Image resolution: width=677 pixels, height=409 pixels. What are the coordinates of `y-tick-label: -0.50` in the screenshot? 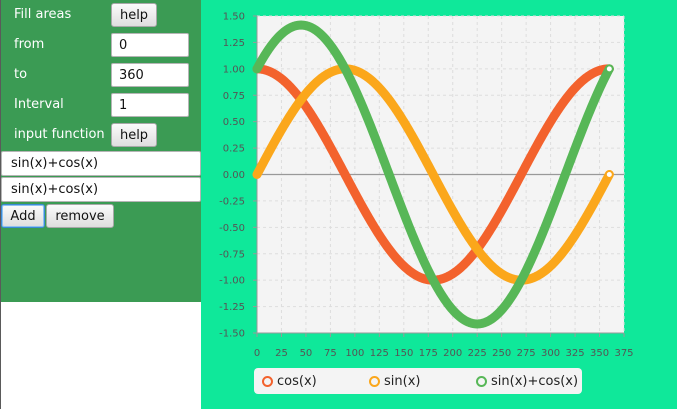 It's located at (232, 228).